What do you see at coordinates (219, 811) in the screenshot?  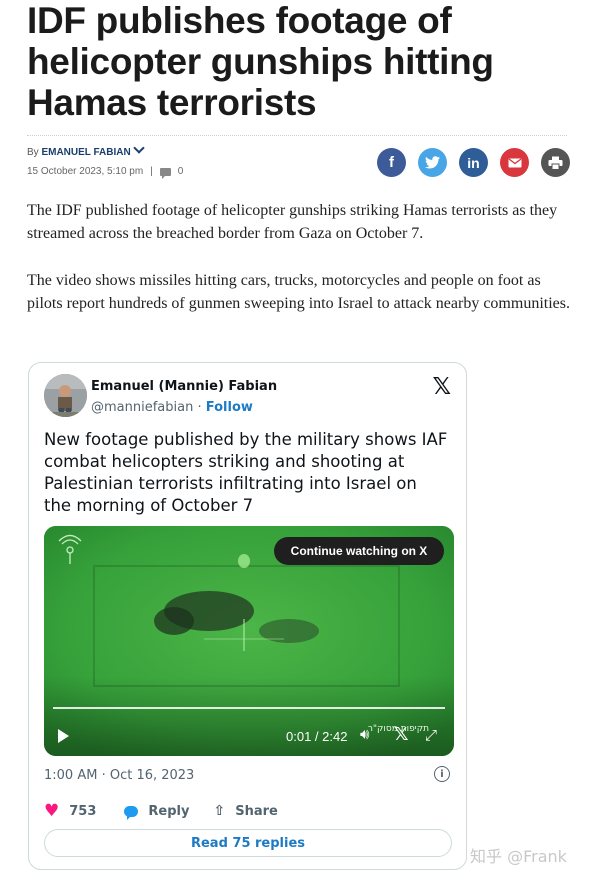 I see `share-icon: ⇧` at bounding box center [219, 811].